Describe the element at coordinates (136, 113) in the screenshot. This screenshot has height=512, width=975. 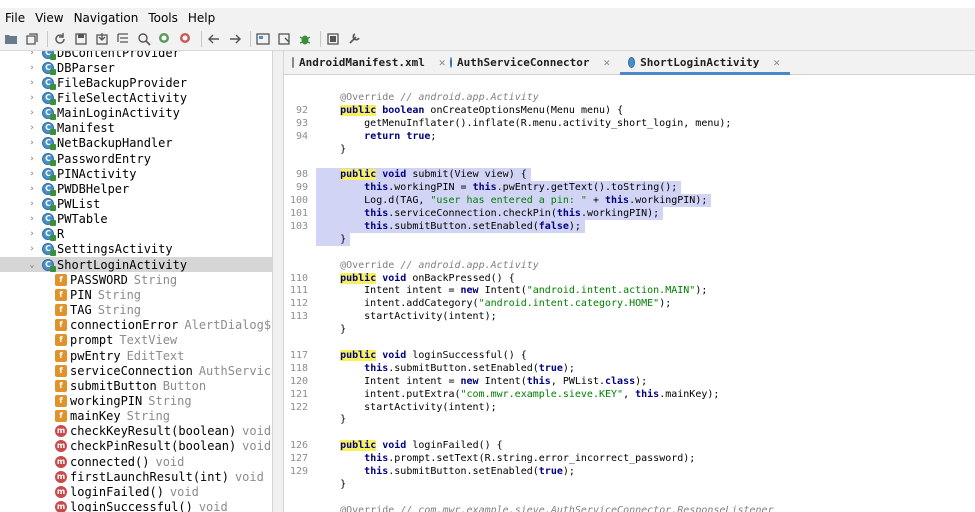
I see `tree-class-item: › C MainLoginActivity` at that location.